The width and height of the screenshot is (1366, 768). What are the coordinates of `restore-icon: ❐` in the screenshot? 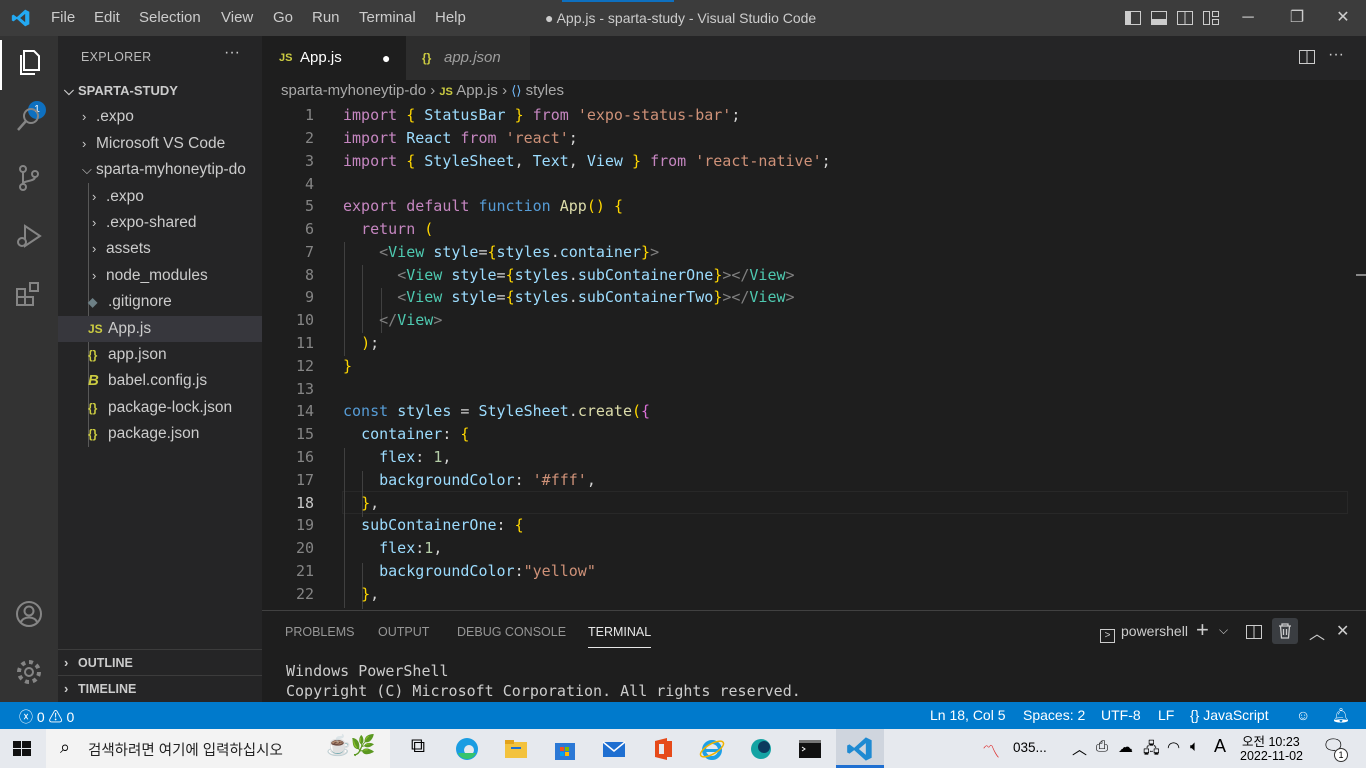 It's located at (1297, 18).